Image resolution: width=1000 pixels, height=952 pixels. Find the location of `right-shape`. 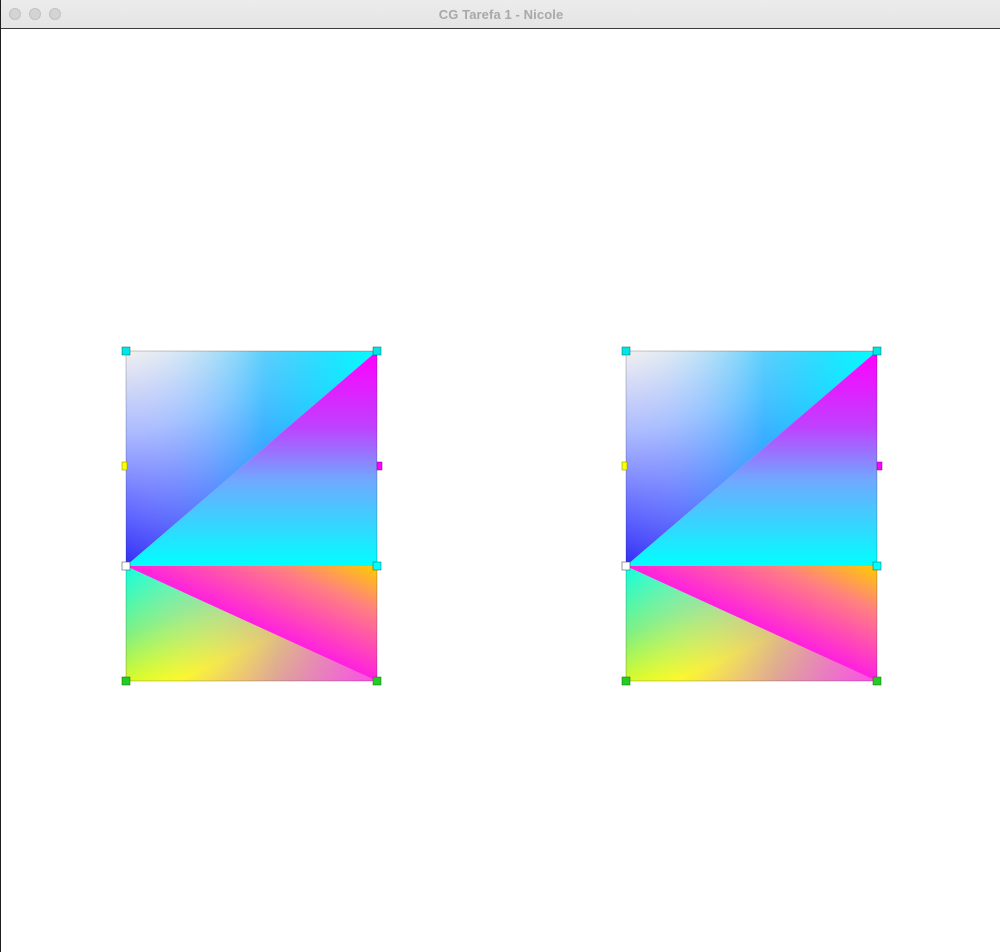

right-shape is located at coordinates (752, 516).